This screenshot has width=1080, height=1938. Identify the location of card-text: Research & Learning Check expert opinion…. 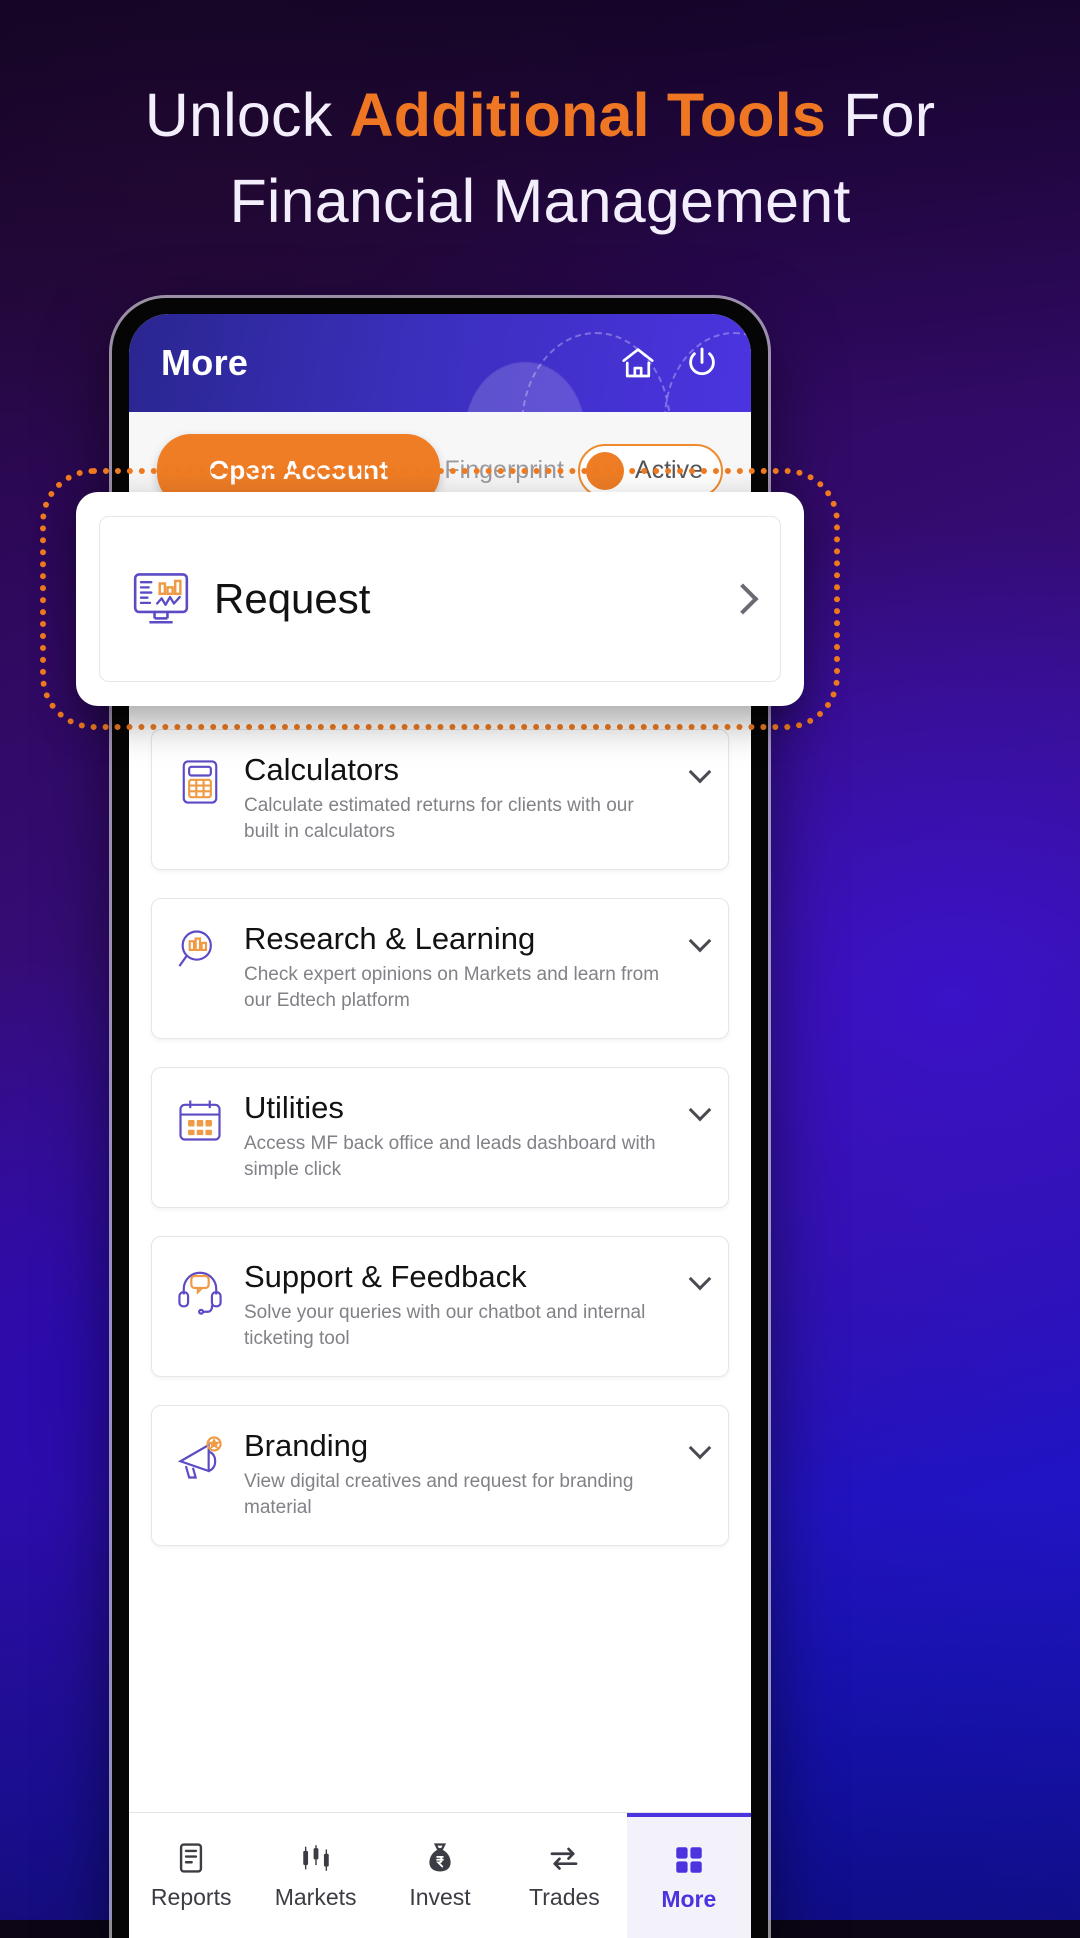
(457, 967).